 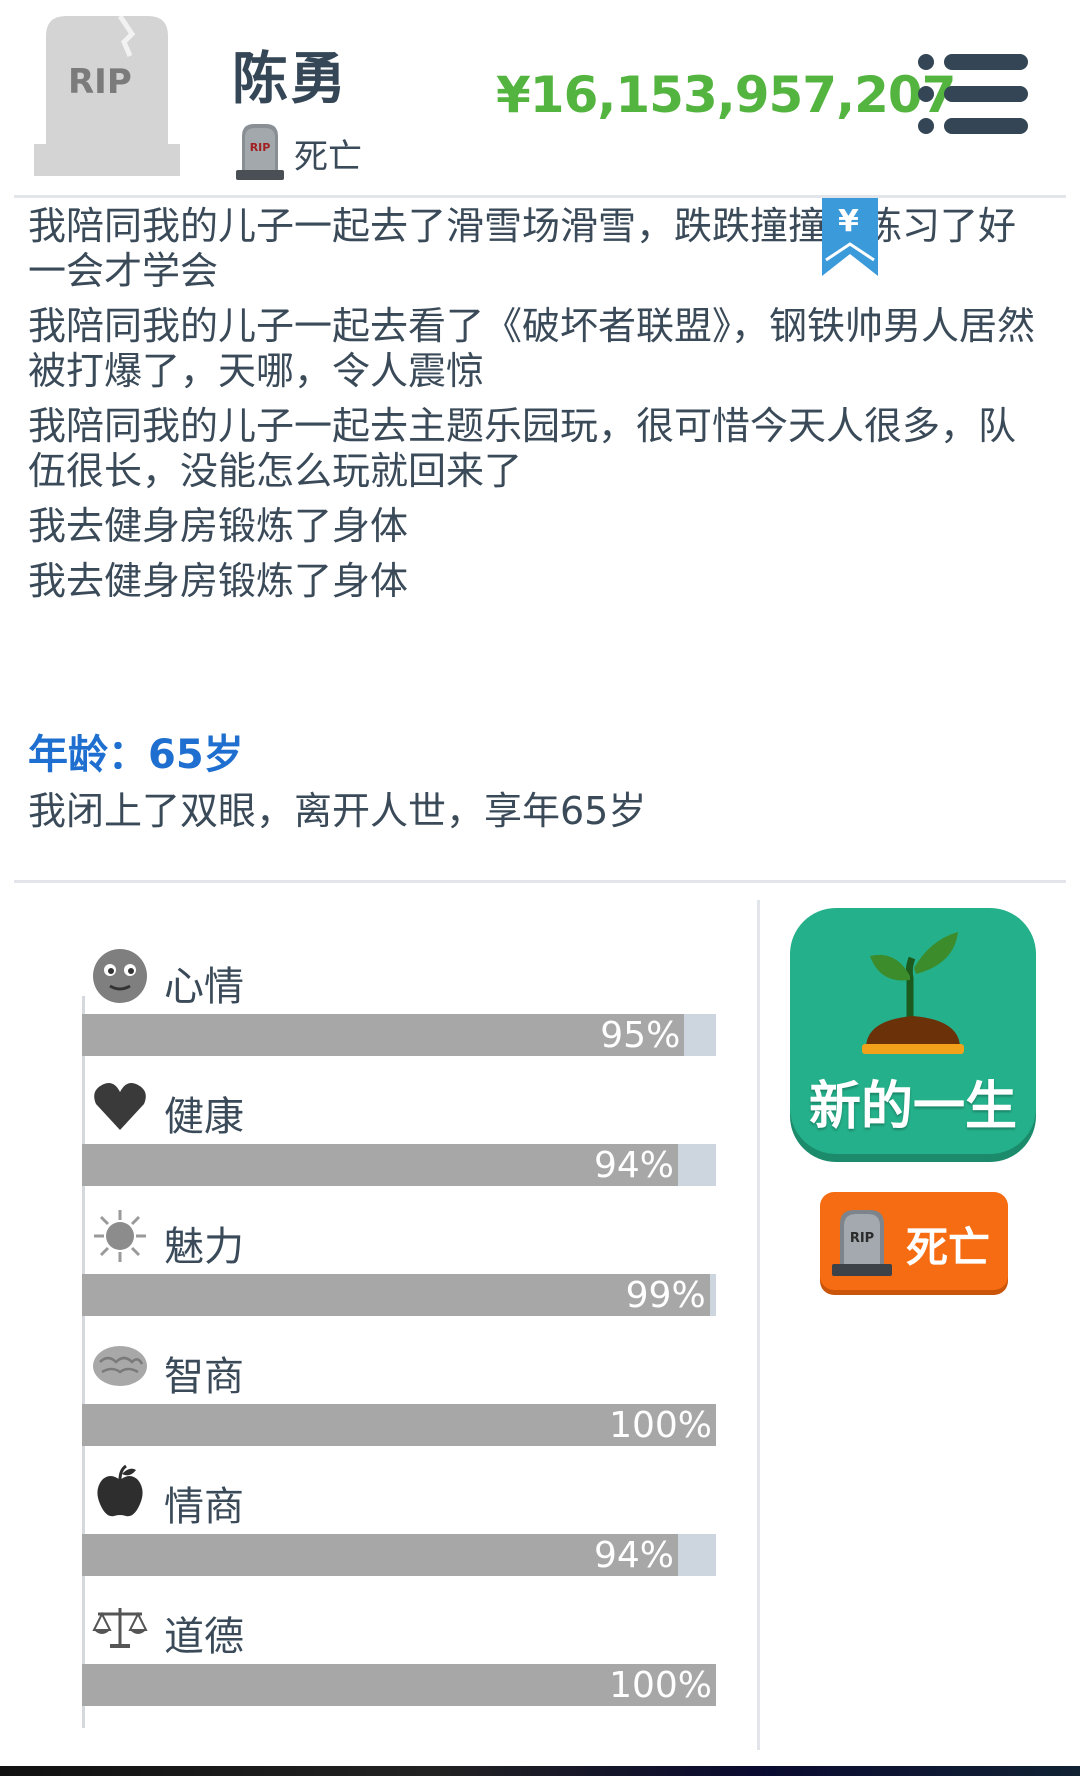 I want to click on menu-button, so click(x=972, y=94).